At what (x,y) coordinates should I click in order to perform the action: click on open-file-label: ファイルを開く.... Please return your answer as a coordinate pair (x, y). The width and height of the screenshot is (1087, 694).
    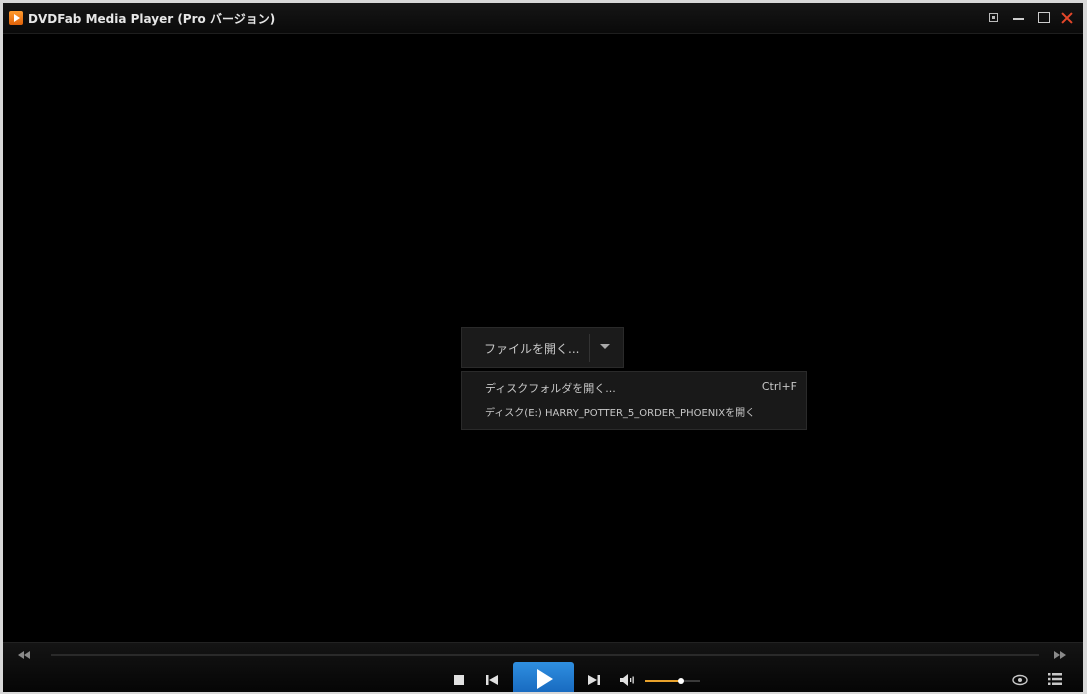
    Looking at the image, I should click on (532, 349).